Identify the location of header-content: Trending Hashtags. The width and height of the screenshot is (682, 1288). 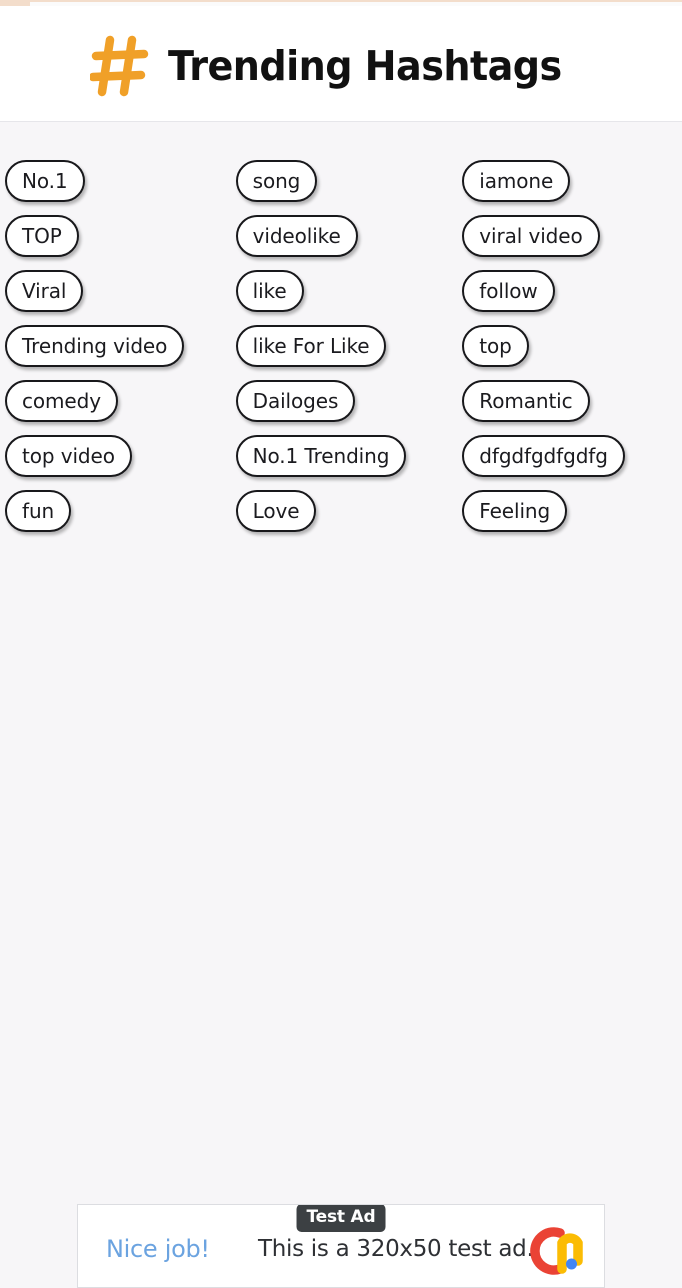
(340, 66).